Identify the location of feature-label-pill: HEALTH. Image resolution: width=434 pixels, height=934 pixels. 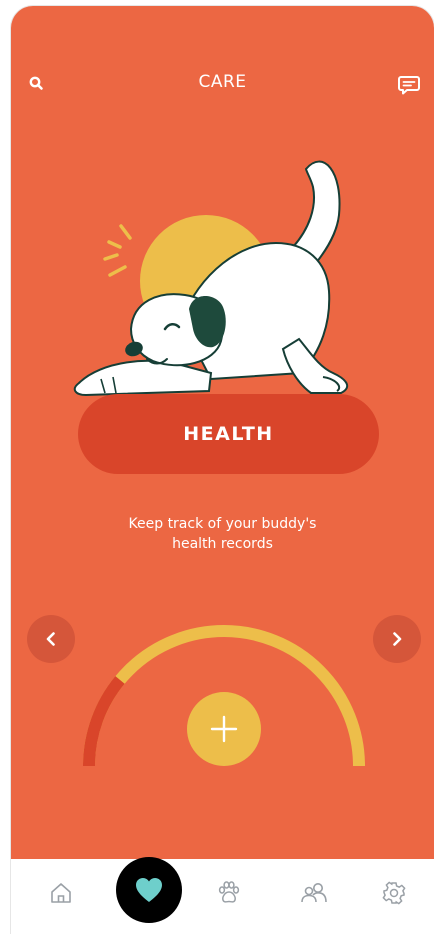
(228, 434).